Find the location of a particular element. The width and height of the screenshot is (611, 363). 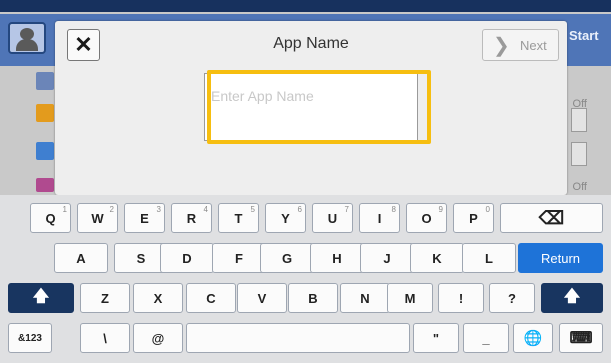

key-q: Q1 is located at coordinates (50, 218).